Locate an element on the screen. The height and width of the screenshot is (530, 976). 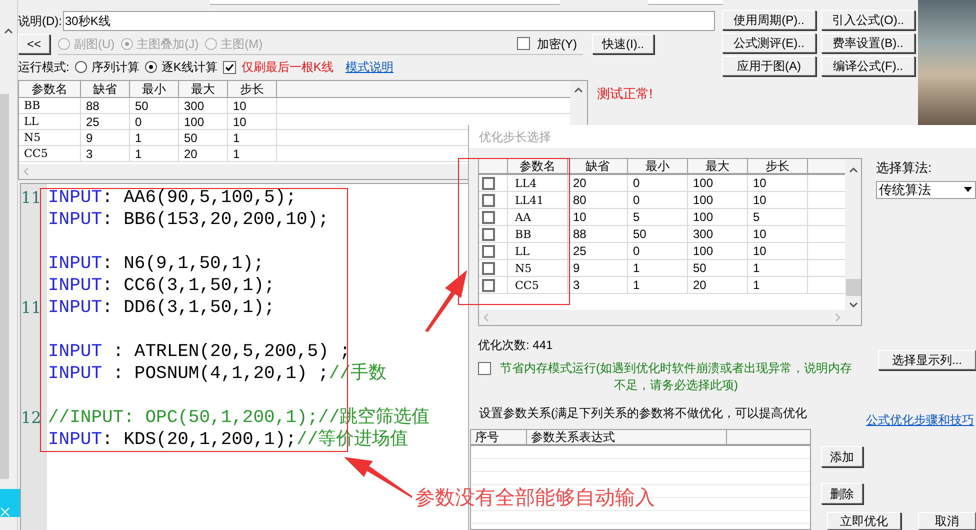
code-line: INPUT: BB6(153,20,200,10); is located at coordinates (188, 220).